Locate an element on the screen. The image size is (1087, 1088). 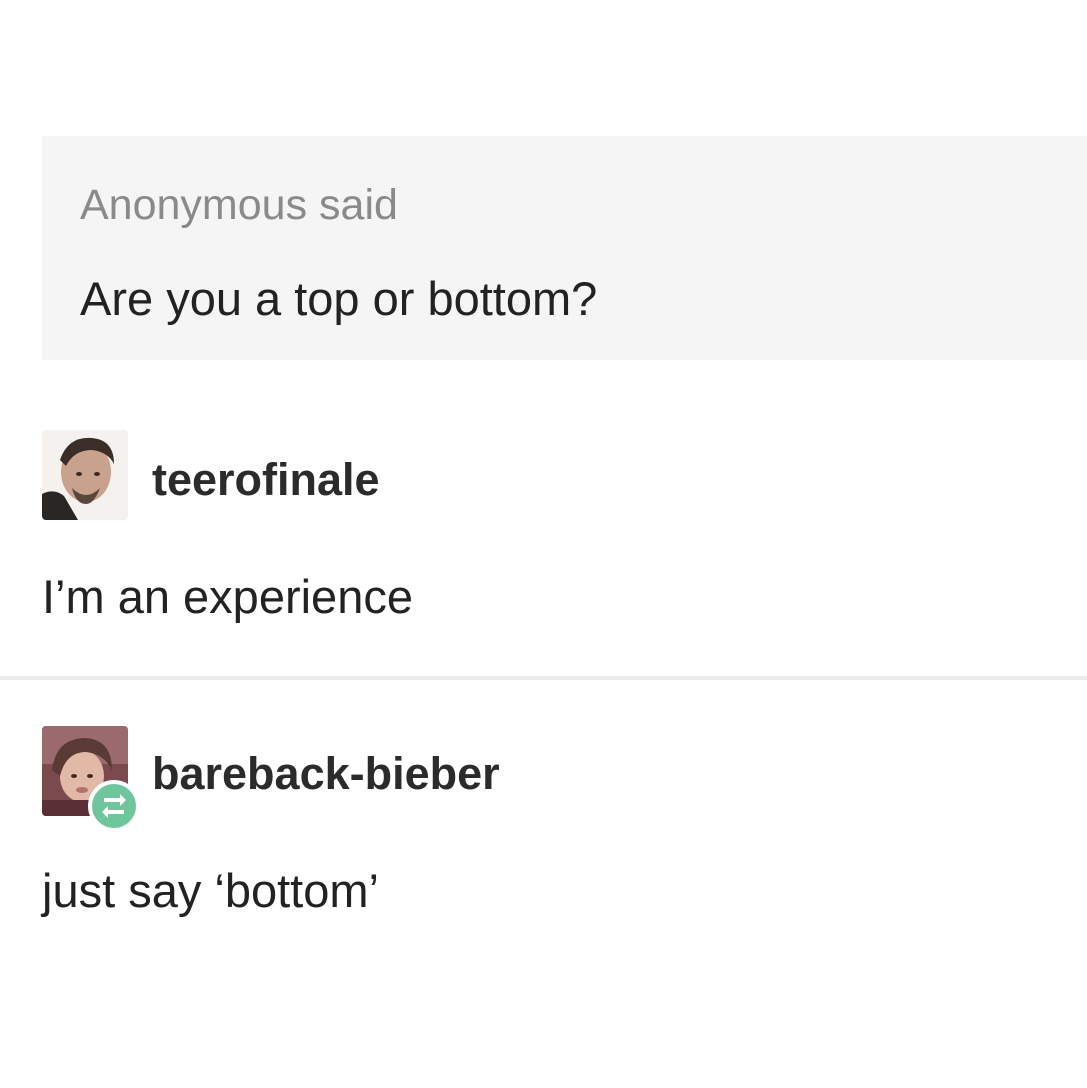
username: teerofinale is located at coordinates (266, 480).